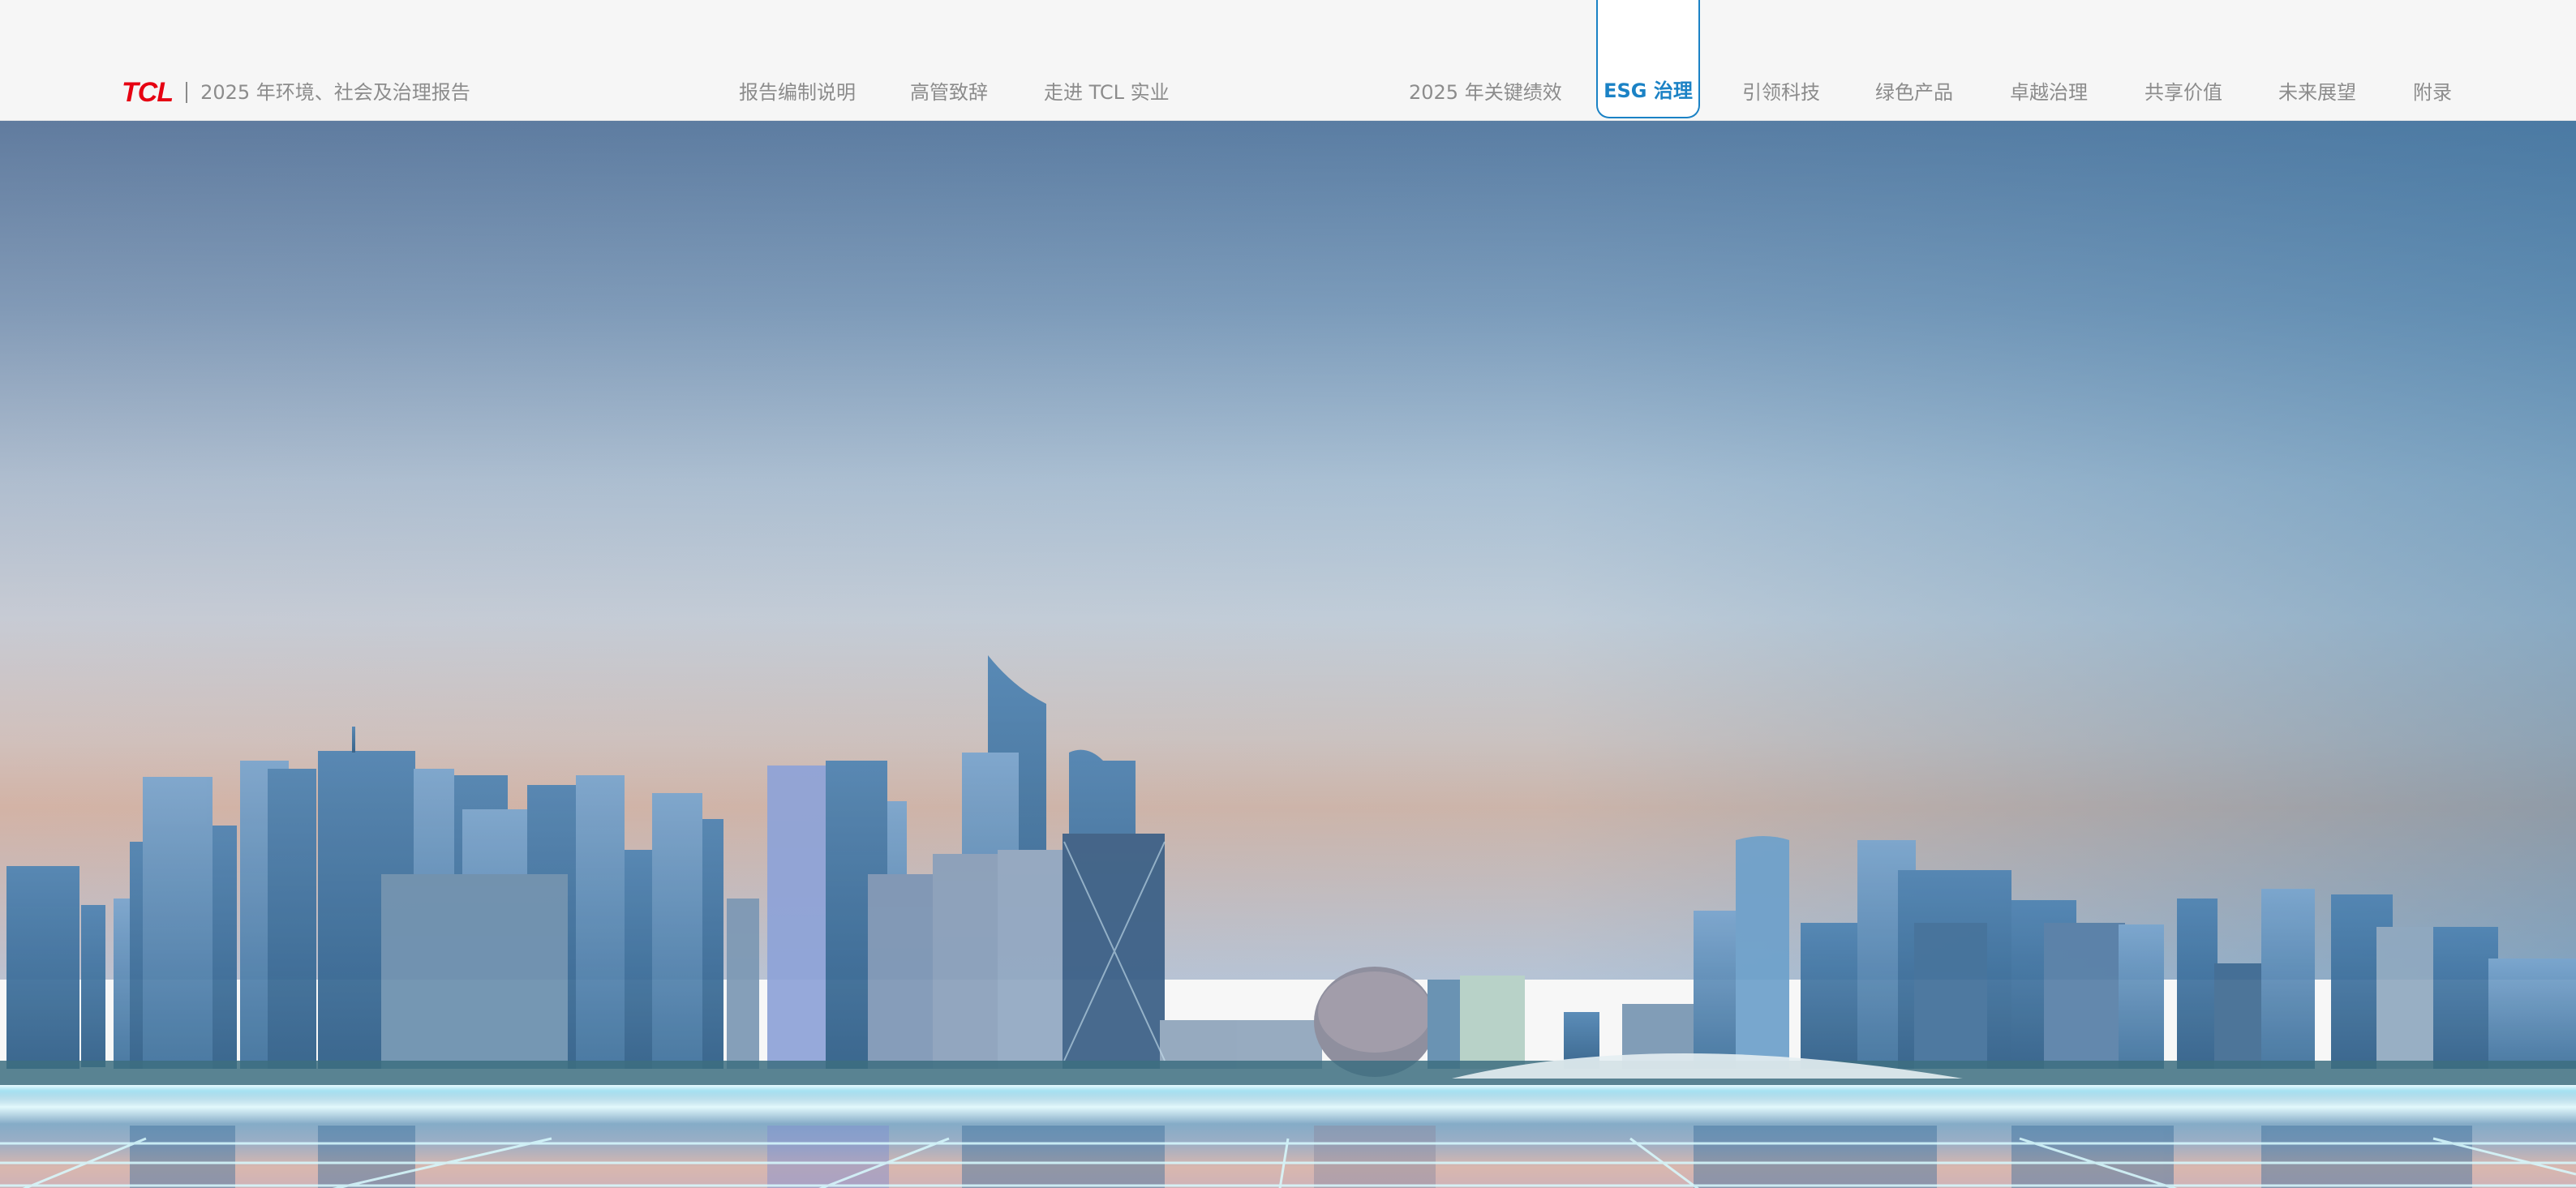  I want to click on nav-item-key-performance: 2025 年关键绩效, so click(1485, 92).